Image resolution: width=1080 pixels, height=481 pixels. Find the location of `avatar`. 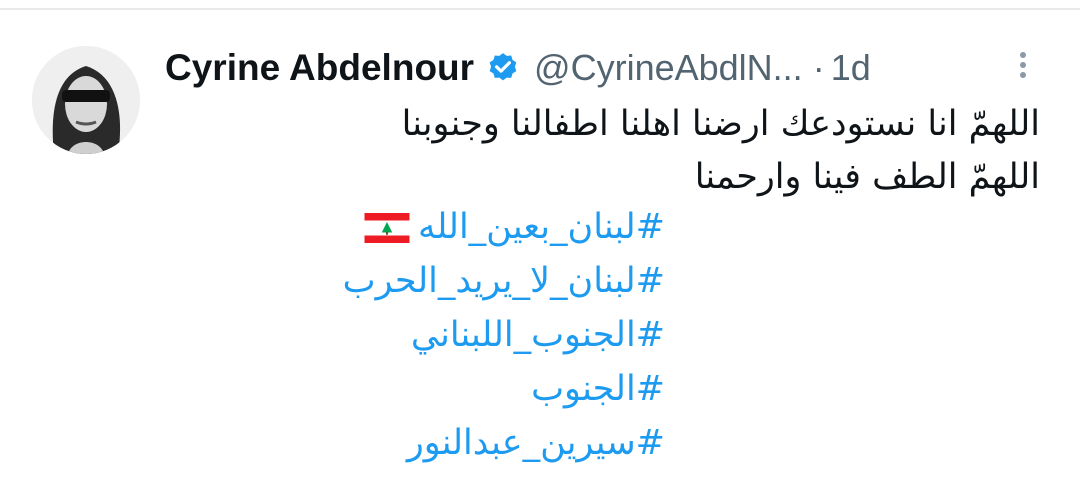

avatar is located at coordinates (86, 100).